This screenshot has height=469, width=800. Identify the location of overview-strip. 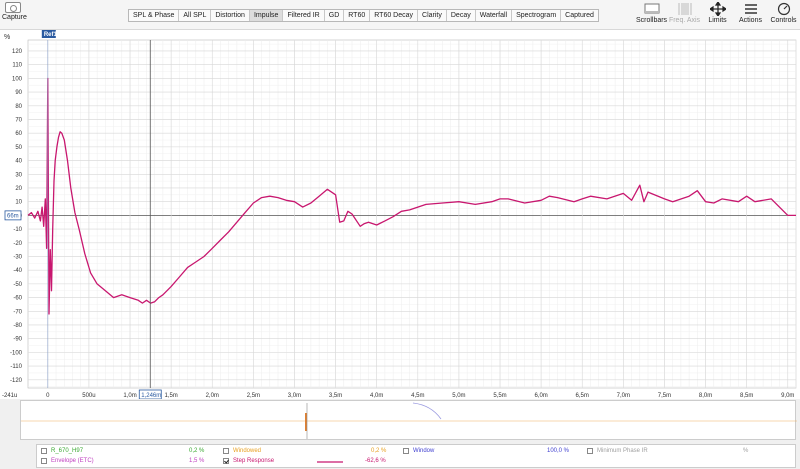
(408, 420).